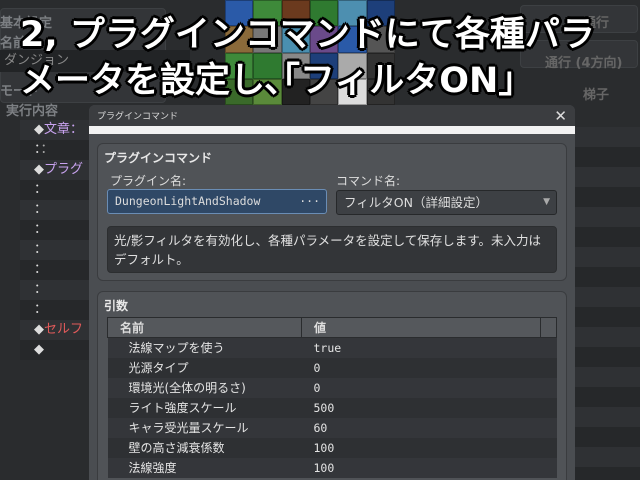 This screenshot has width=640, height=480. I want to click on close-icon: ✕, so click(560, 116).